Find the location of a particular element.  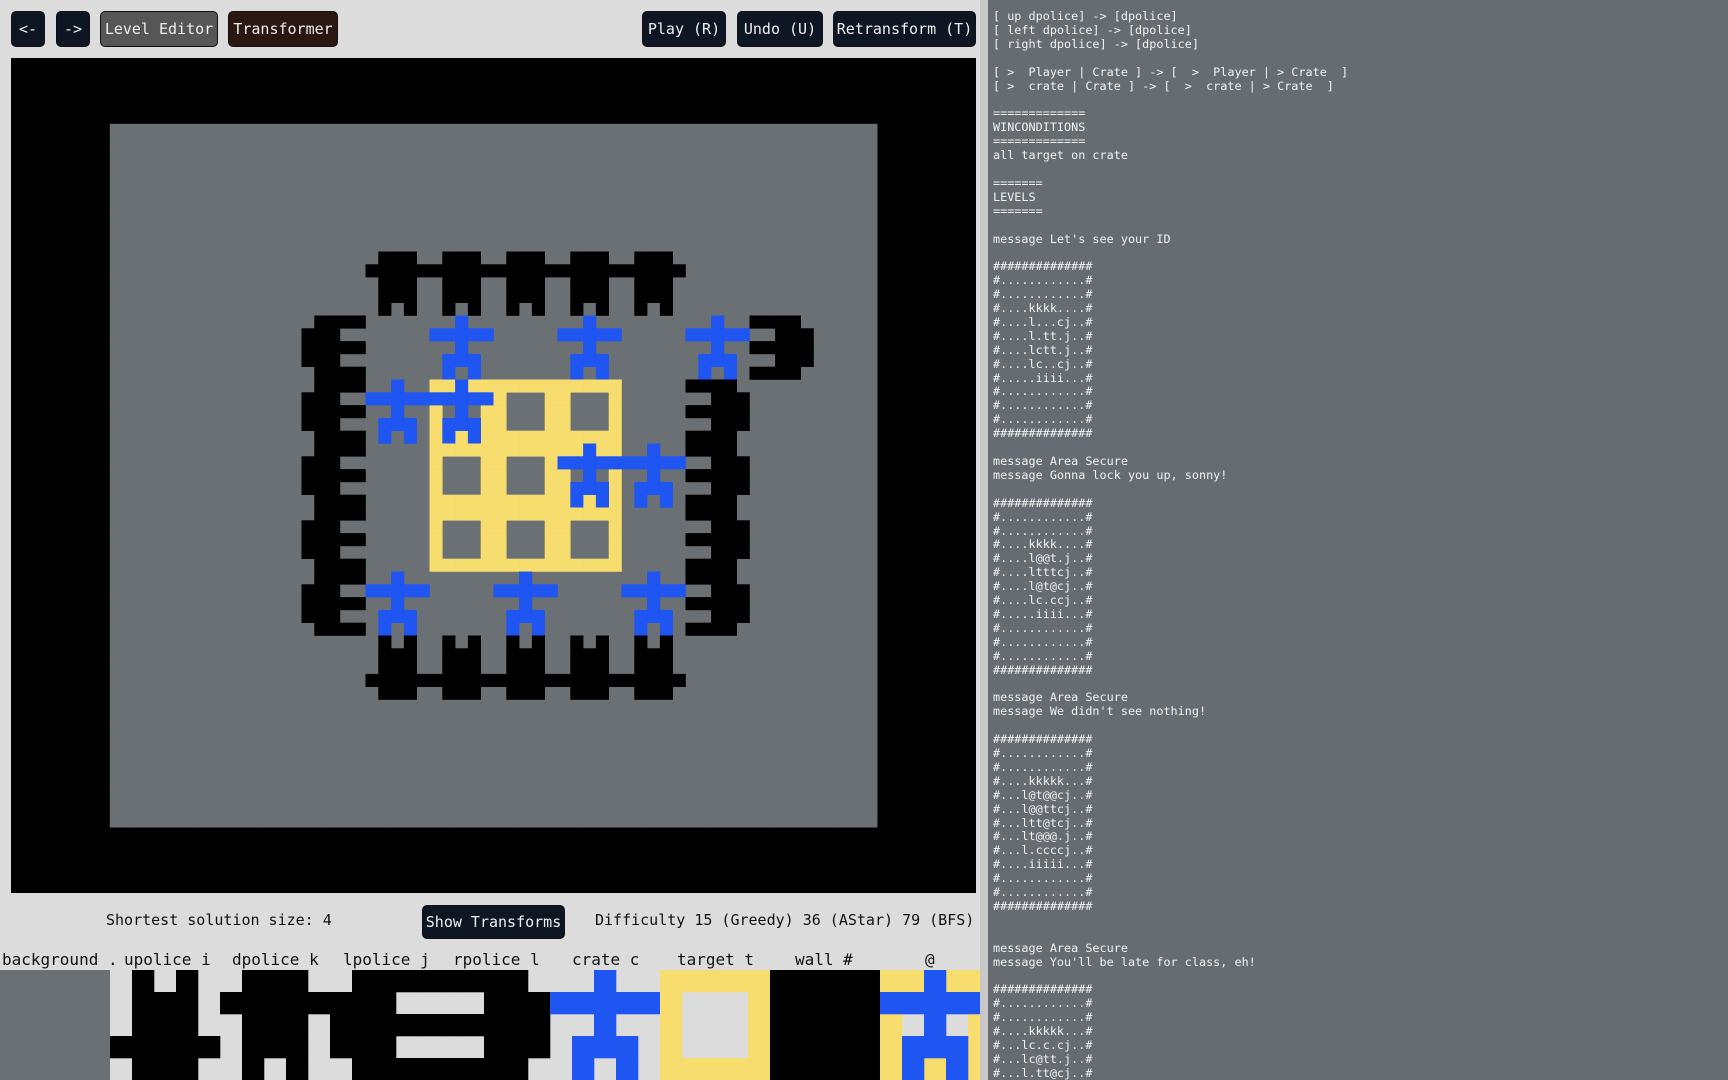

panel-divider is located at coordinates (984, 540).